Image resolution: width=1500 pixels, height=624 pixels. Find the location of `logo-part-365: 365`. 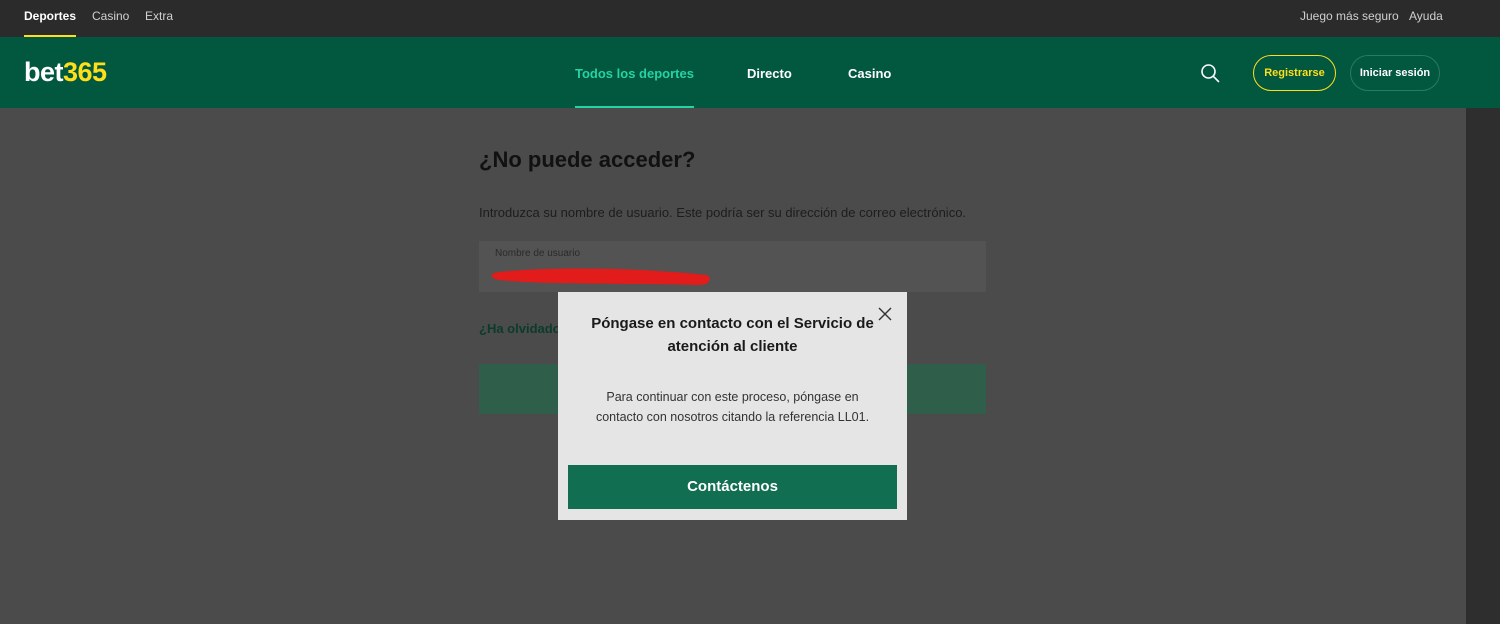

logo-part-365: 365 is located at coordinates (85, 72).